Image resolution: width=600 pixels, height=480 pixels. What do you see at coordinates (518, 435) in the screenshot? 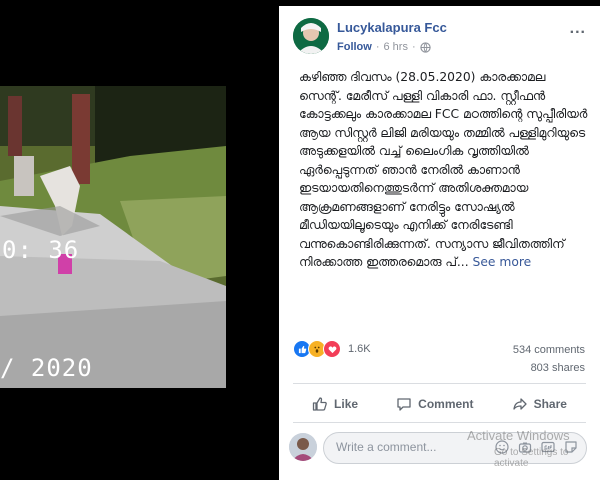
I see `activate-windows-watermark: Activate Windows` at bounding box center [518, 435].